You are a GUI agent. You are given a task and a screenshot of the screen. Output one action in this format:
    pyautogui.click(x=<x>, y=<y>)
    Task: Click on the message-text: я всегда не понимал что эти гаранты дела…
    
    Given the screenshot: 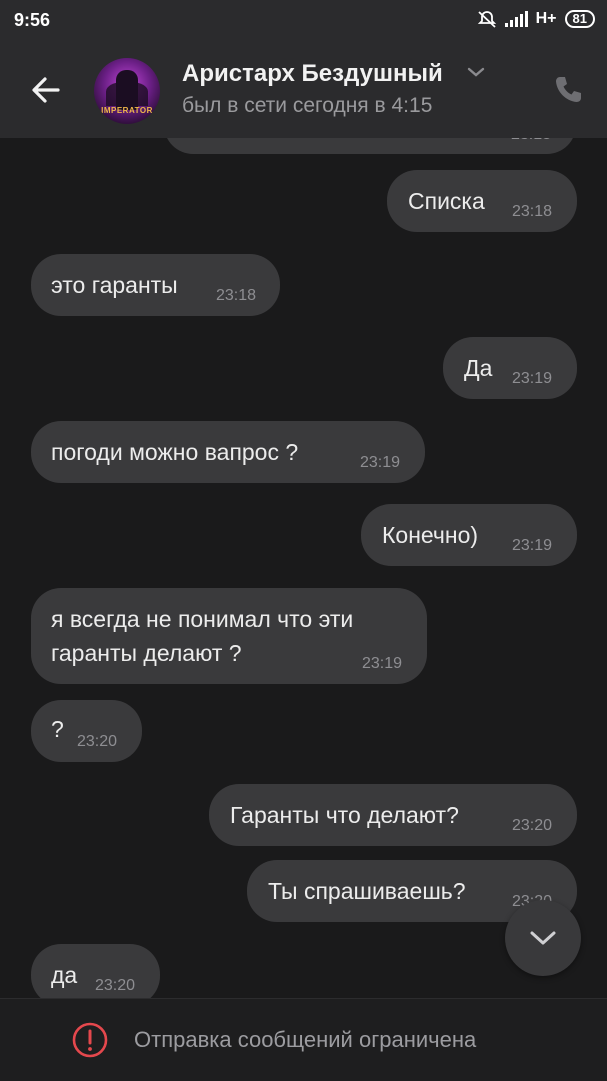 What is the action you would take?
    pyautogui.click(x=202, y=636)
    